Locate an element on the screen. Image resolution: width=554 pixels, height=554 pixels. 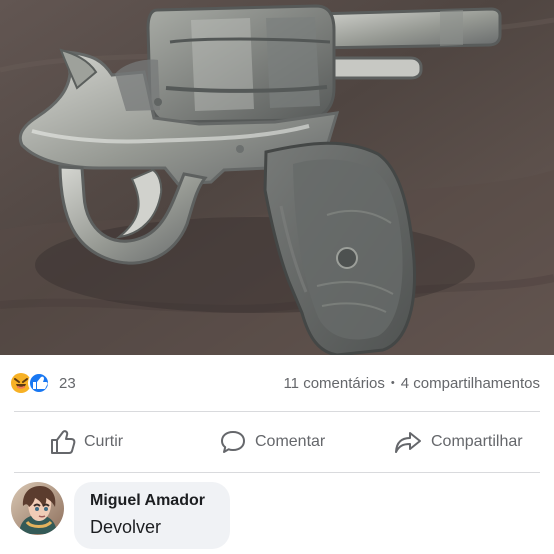
comment-section: Miguel Amador Devolver is located at coordinates (277, 513).